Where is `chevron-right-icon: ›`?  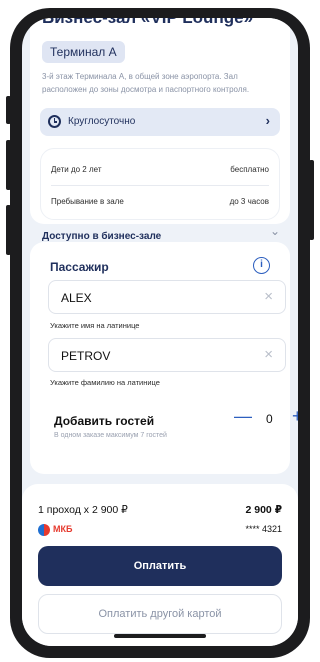 chevron-right-icon: › is located at coordinates (267, 120).